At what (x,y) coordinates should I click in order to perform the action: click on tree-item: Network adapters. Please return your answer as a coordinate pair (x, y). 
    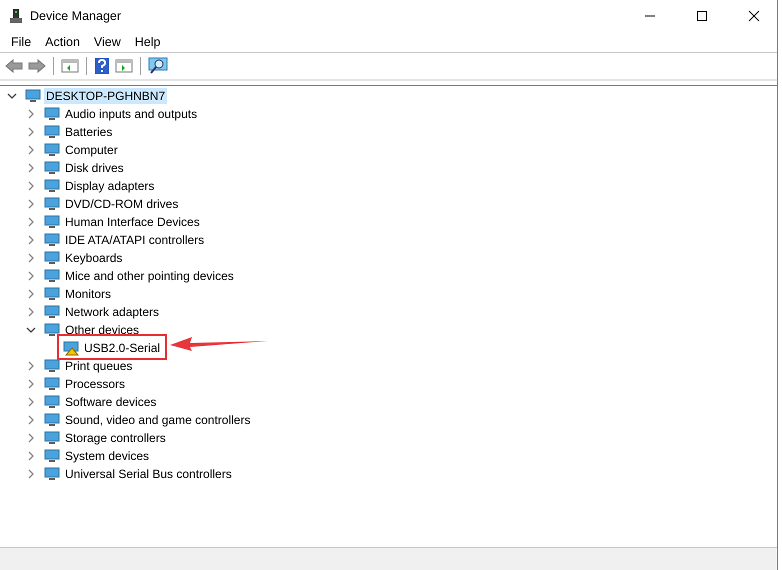
    Looking at the image, I should click on (112, 312).